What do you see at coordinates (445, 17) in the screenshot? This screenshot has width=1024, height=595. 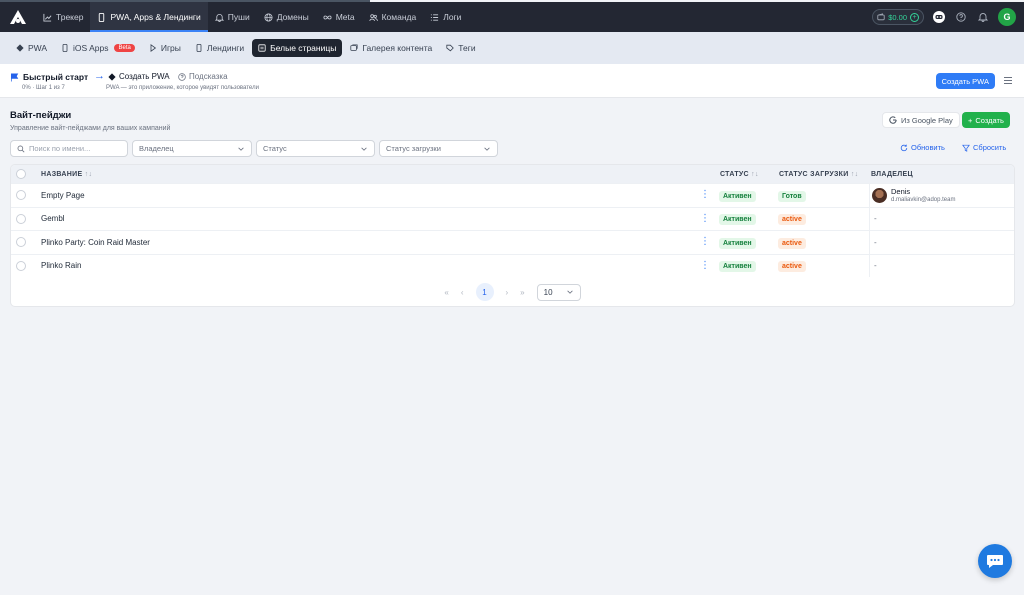 I see `nav-logs: Логи` at bounding box center [445, 17].